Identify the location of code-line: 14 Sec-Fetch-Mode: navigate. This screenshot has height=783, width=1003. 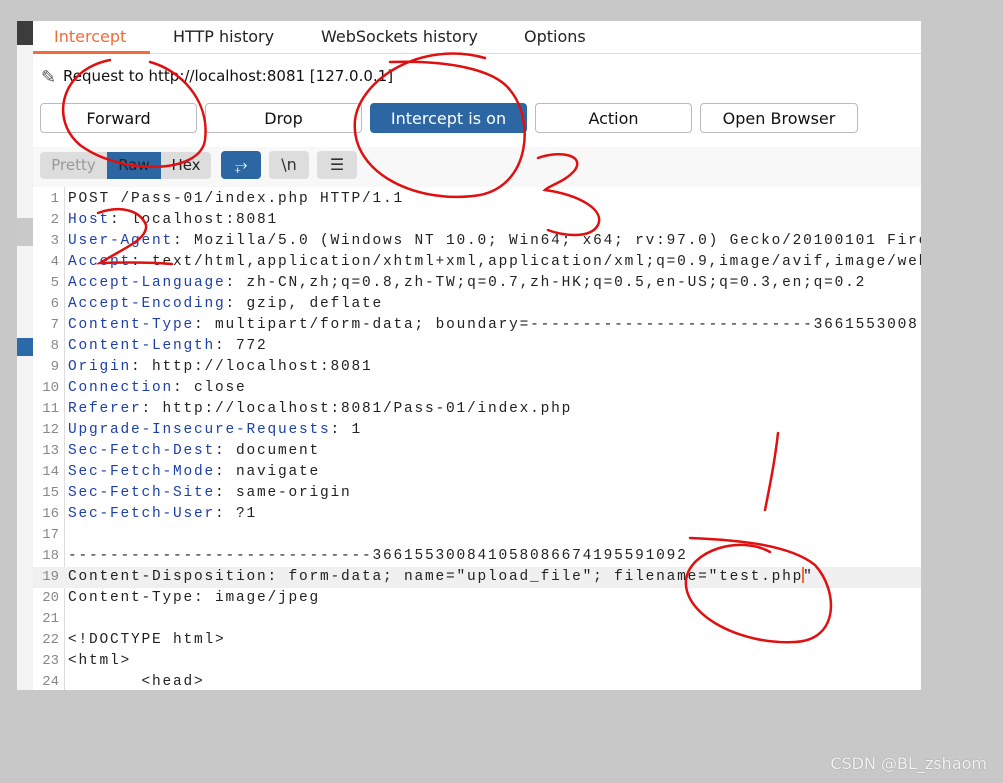
(477, 472).